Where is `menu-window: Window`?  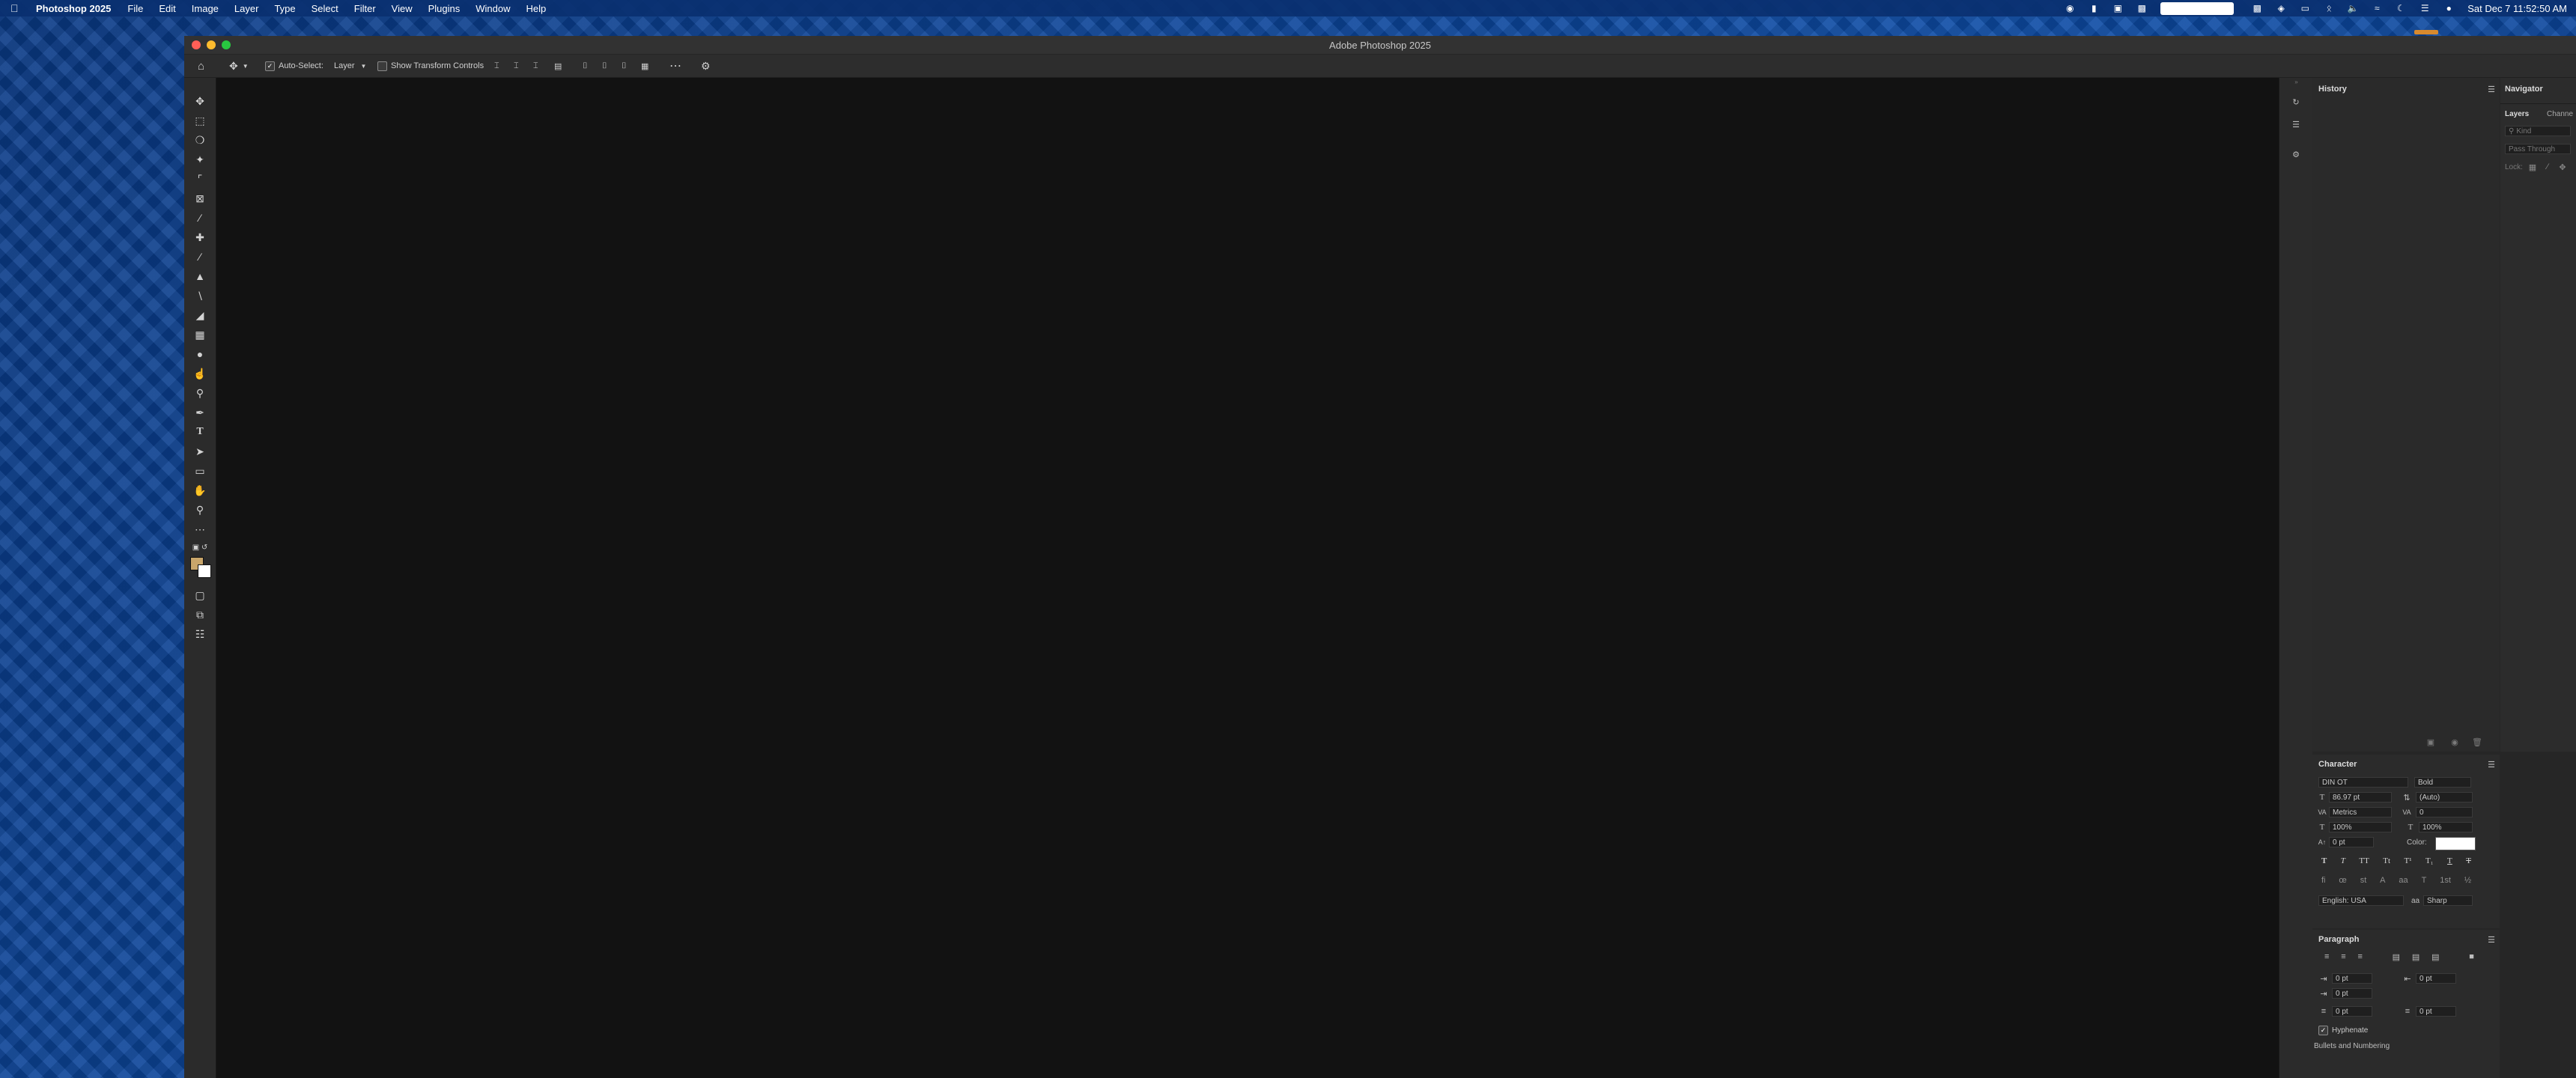
menu-window: Window is located at coordinates (493, 8).